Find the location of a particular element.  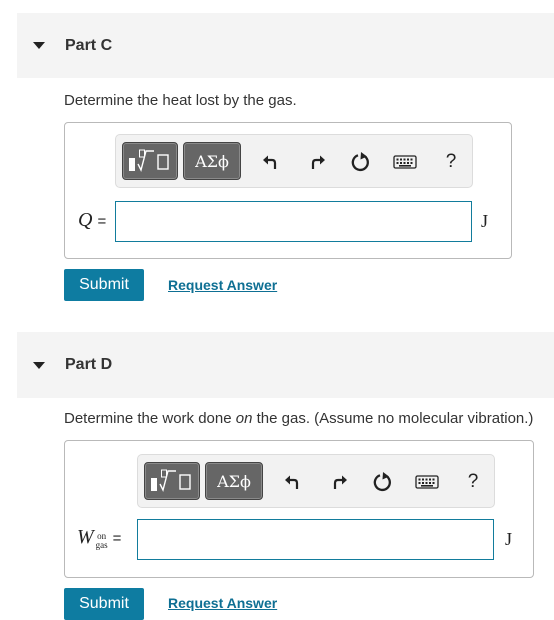

part-d-request-answer-link: Request Answer is located at coordinates (222, 603).